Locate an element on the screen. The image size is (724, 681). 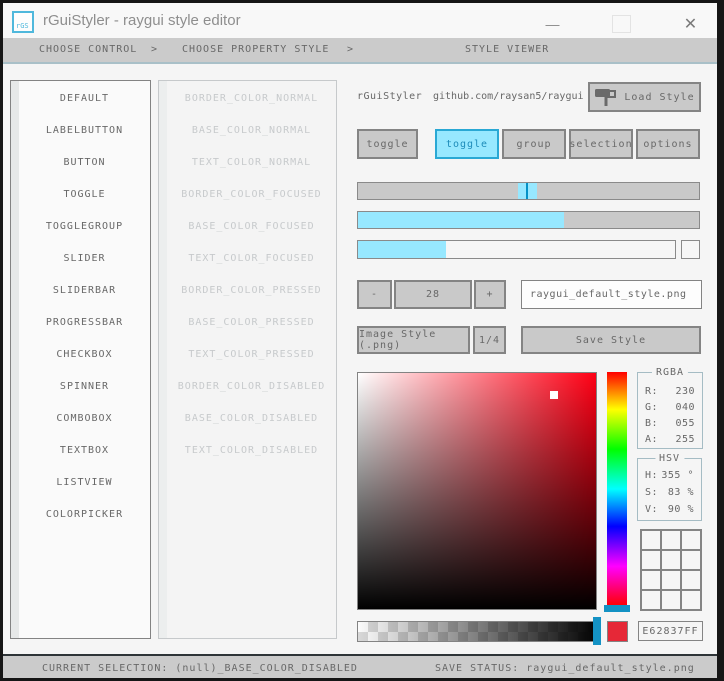
spinner-plus-button: + is located at coordinates (490, 294).